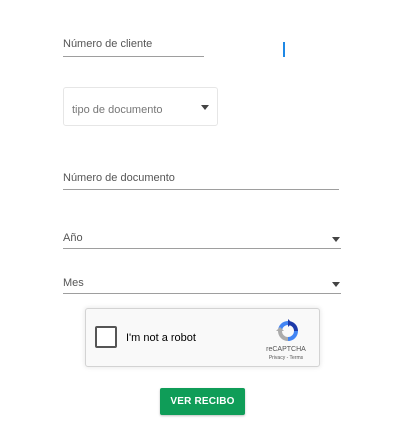 The width and height of the screenshot is (398, 436). I want to click on tipo-documento-select: tipo de documento, so click(140, 106).